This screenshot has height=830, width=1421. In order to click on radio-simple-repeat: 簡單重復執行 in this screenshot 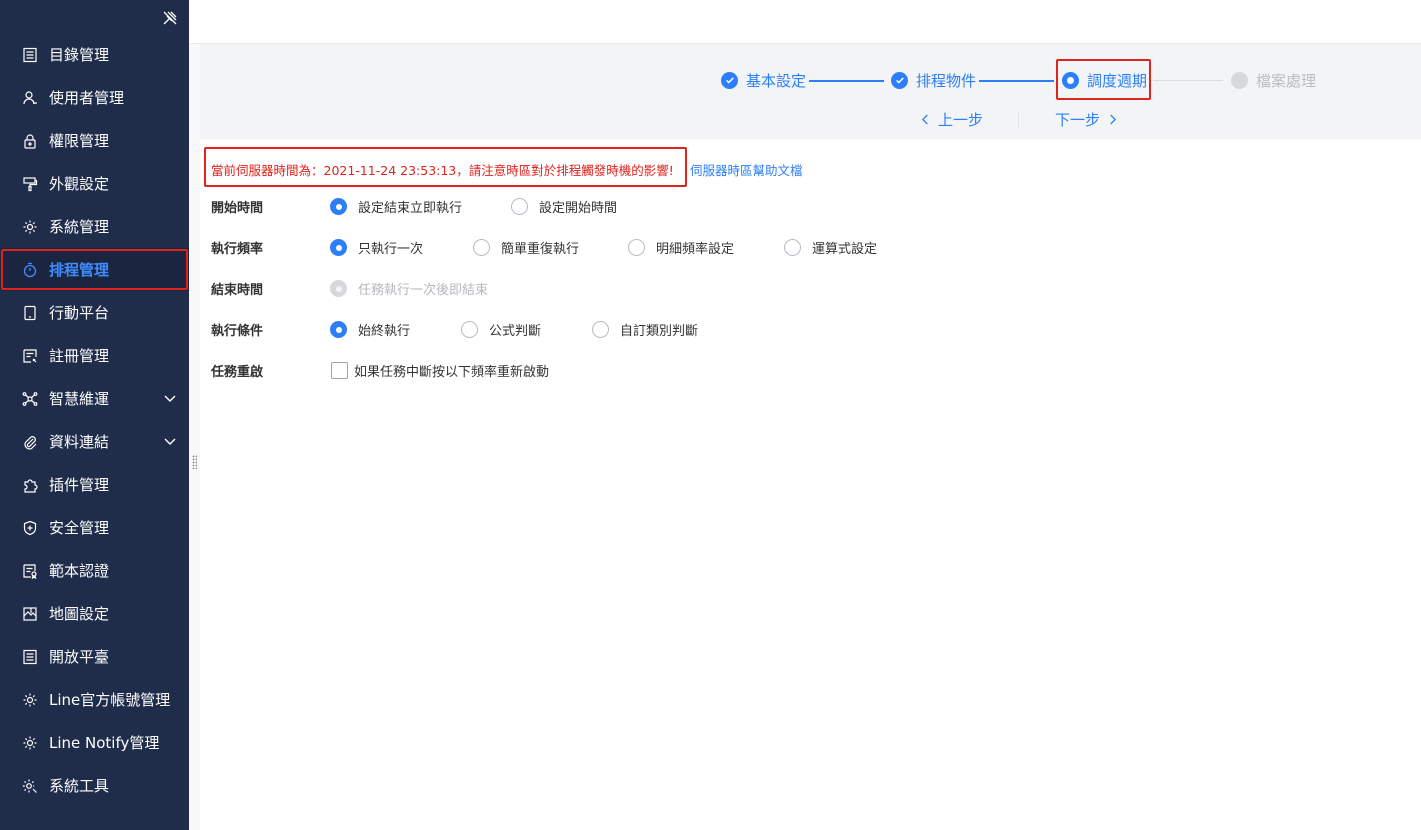, I will do `click(526, 247)`.